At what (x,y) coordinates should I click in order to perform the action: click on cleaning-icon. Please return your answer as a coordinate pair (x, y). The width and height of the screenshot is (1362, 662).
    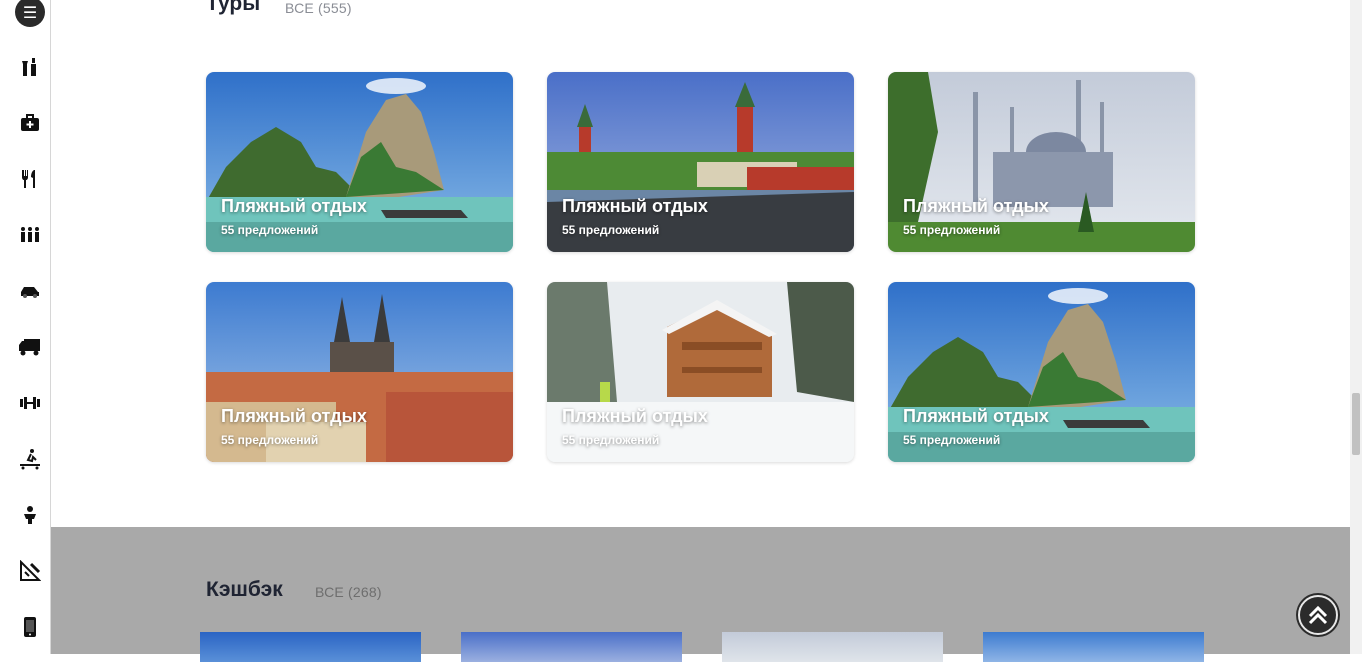
    Looking at the image, I should click on (30, 459).